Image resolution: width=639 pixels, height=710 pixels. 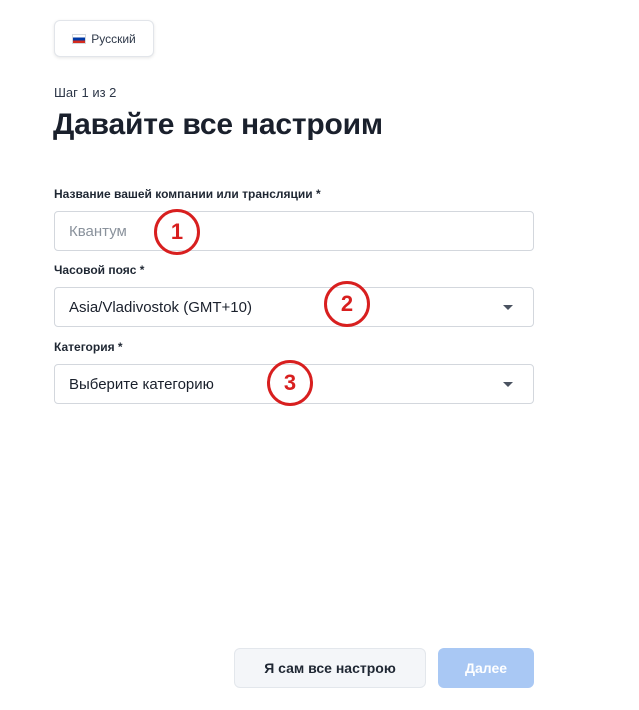 What do you see at coordinates (486, 668) in the screenshot?
I see `next-button: Далее` at bounding box center [486, 668].